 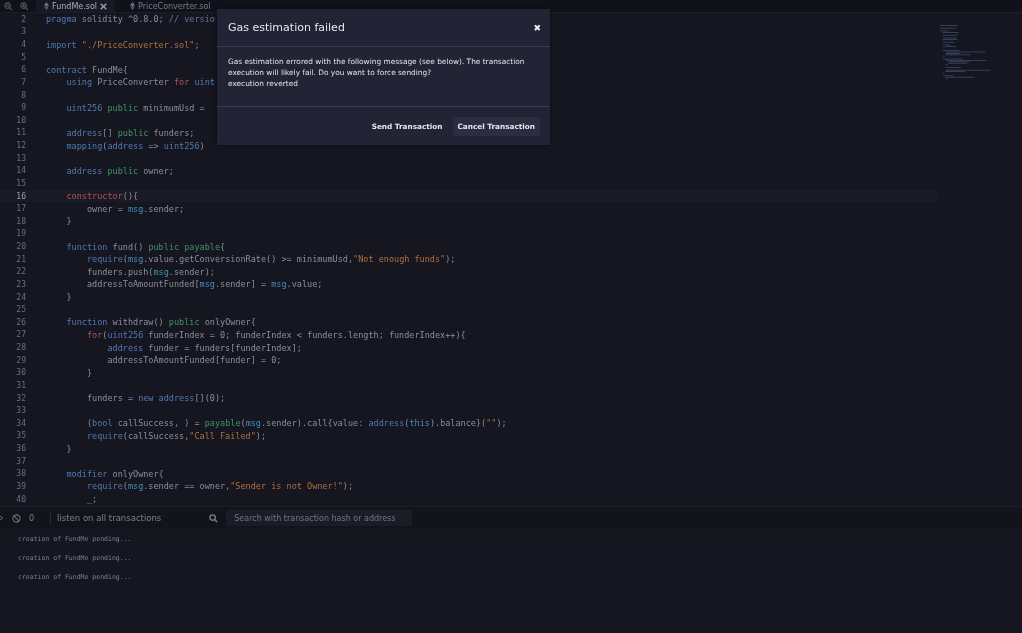 I want to click on line-number: 22, so click(x=20, y=272).